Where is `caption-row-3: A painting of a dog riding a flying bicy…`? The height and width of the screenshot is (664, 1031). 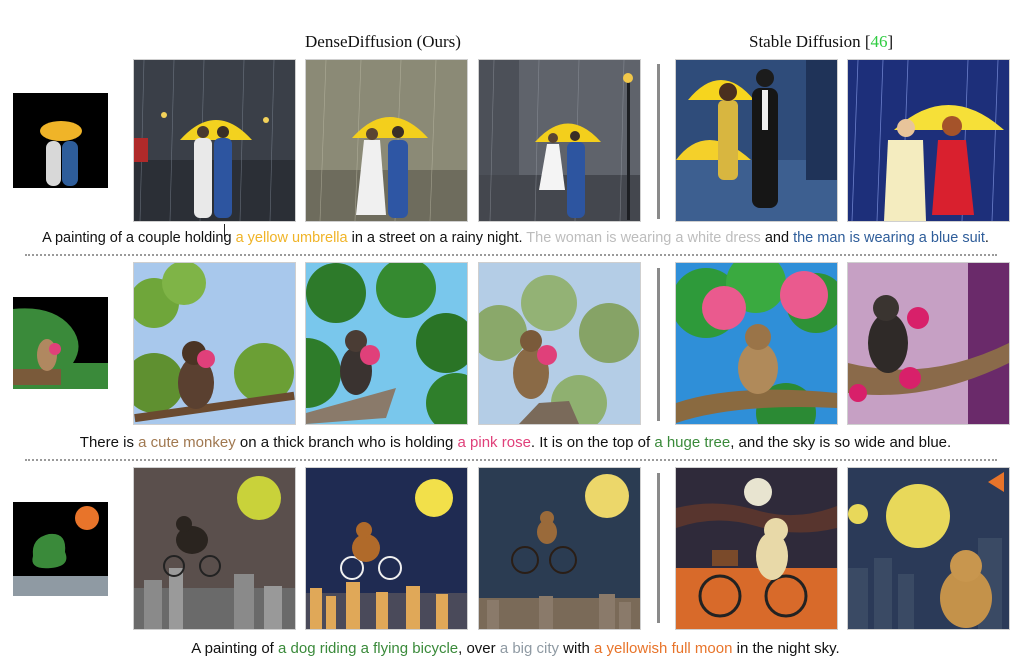
caption-row-3: A painting of a dog riding a flying bicy… is located at coordinates (515, 648).